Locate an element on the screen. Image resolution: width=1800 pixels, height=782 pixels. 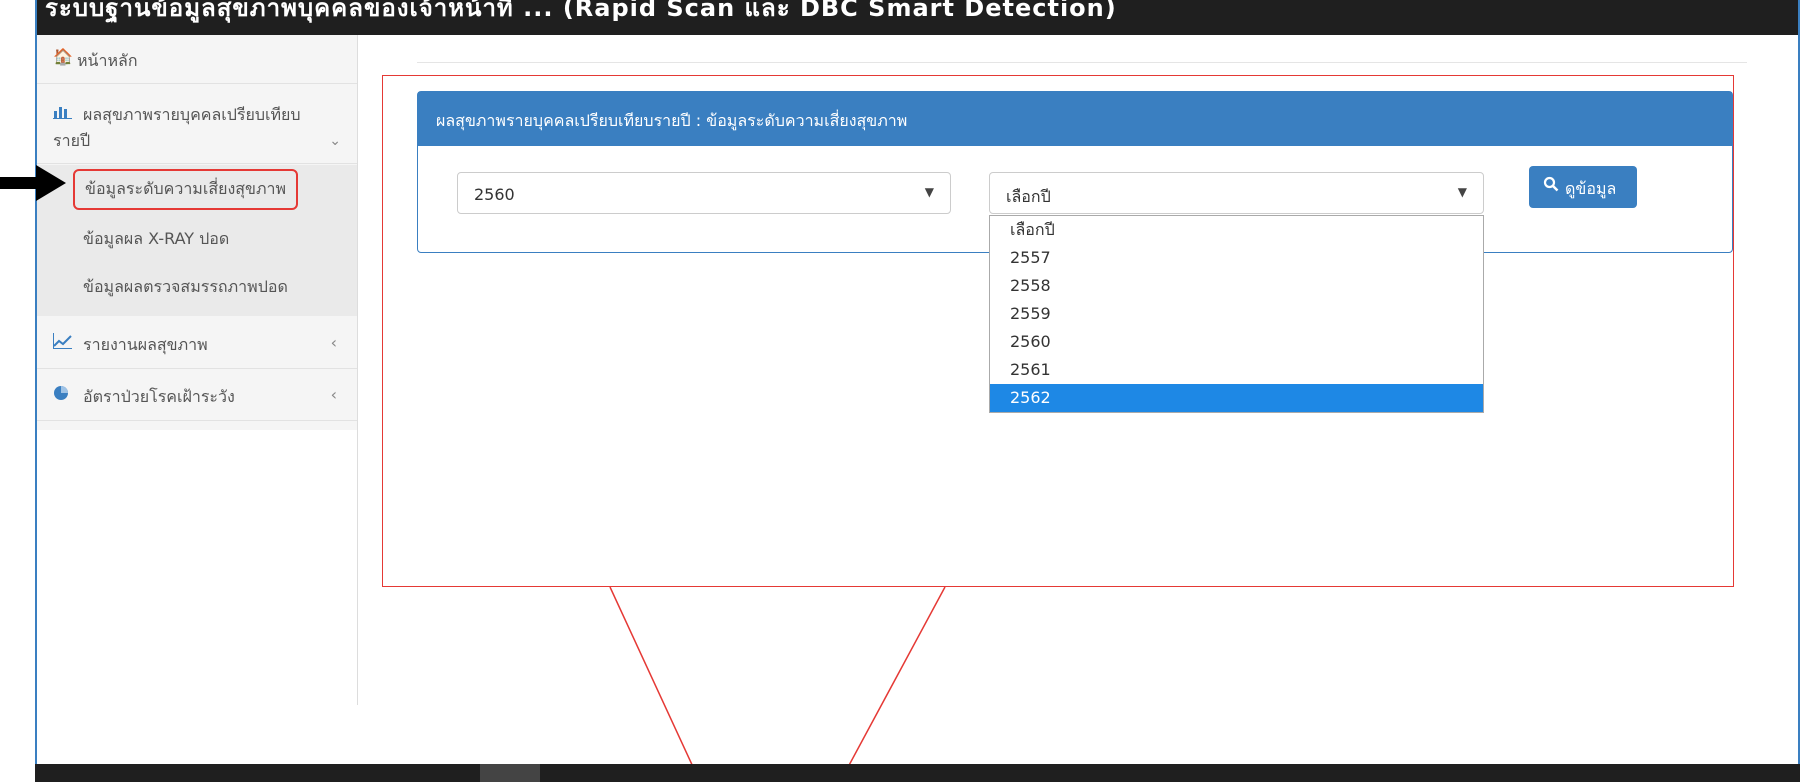
sidebar-item-health-risk: ข้อมูลระดับความเสี่ยงสุขภาพ is located at coordinates (197, 189).